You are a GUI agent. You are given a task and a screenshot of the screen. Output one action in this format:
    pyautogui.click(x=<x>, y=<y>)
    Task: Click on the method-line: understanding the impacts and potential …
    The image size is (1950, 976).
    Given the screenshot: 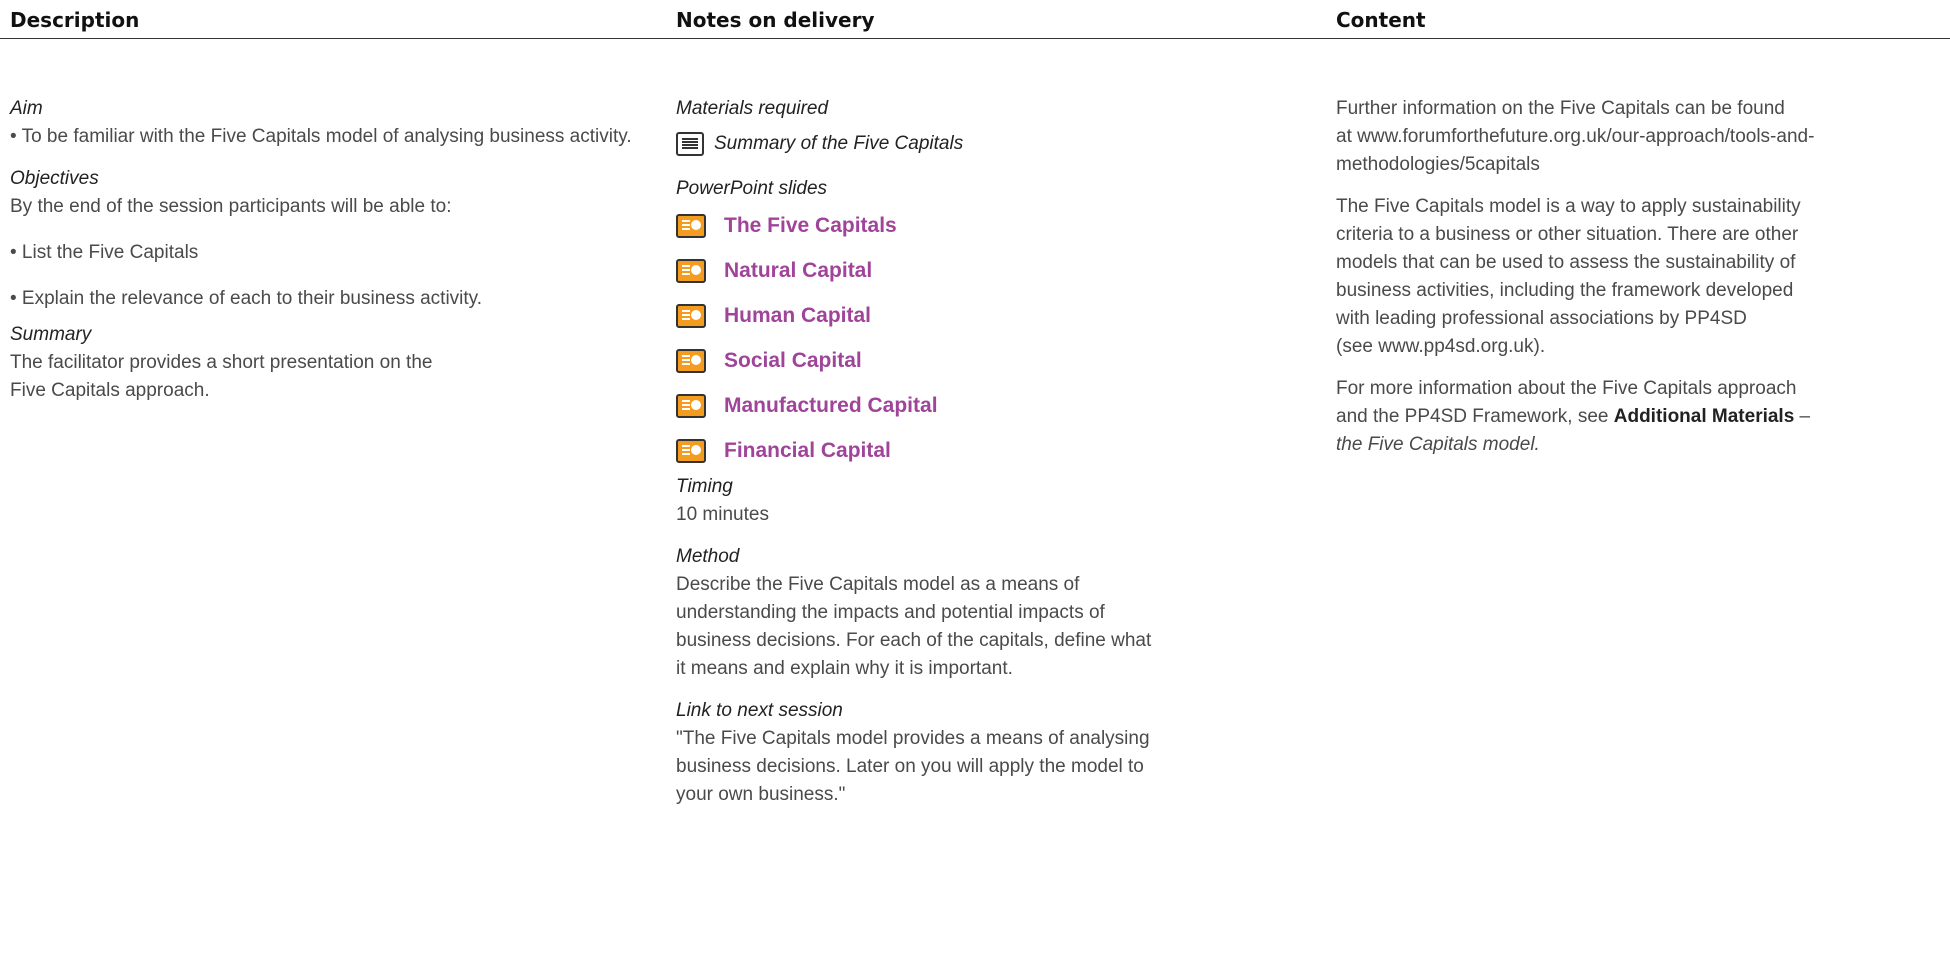 What is the action you would take?
    pyautogui.click(x=890, y=612)
    